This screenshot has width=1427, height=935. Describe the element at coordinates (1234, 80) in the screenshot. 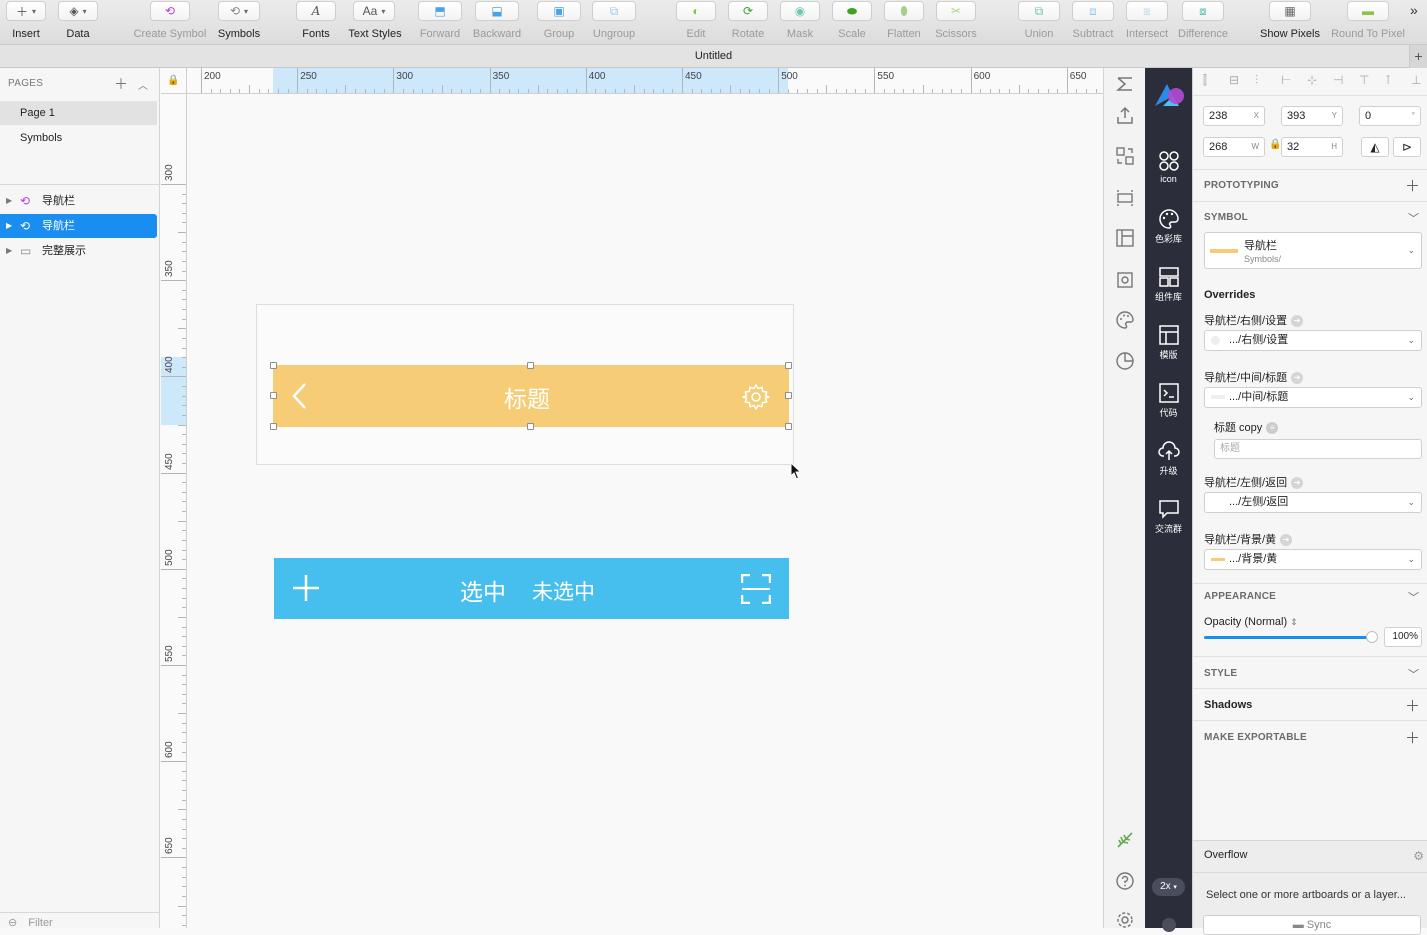

I see `align-center-h-icon: ⊟` at that location.